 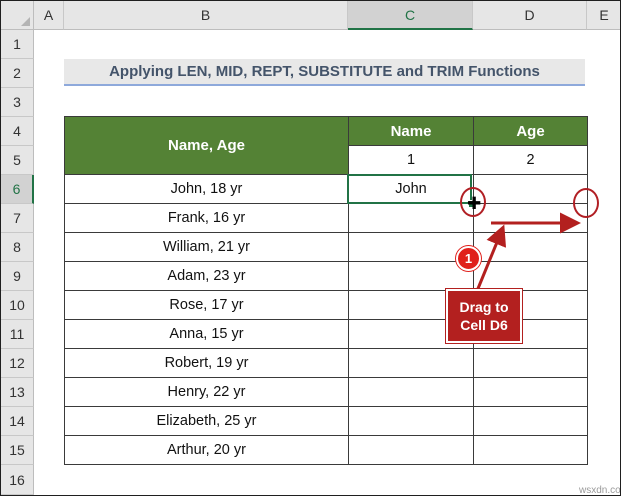 I want to click on target-circle-marker, so click(x=586, y=203).